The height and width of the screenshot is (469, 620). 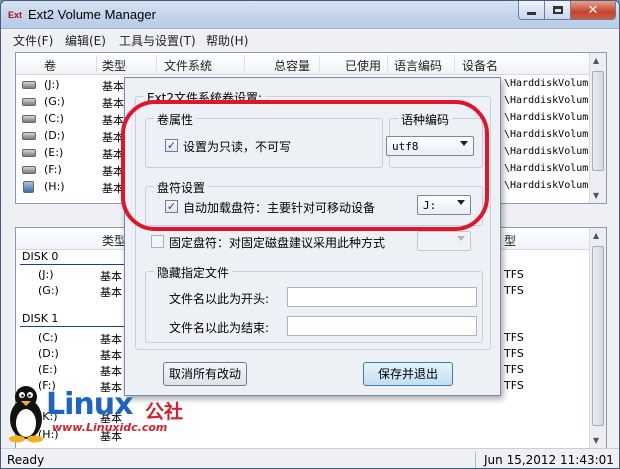 I want to click on volume-list-header: 卷 类型 文件系统 总容量 已使用 语言编码 设备名, so click(x=311, y=64).